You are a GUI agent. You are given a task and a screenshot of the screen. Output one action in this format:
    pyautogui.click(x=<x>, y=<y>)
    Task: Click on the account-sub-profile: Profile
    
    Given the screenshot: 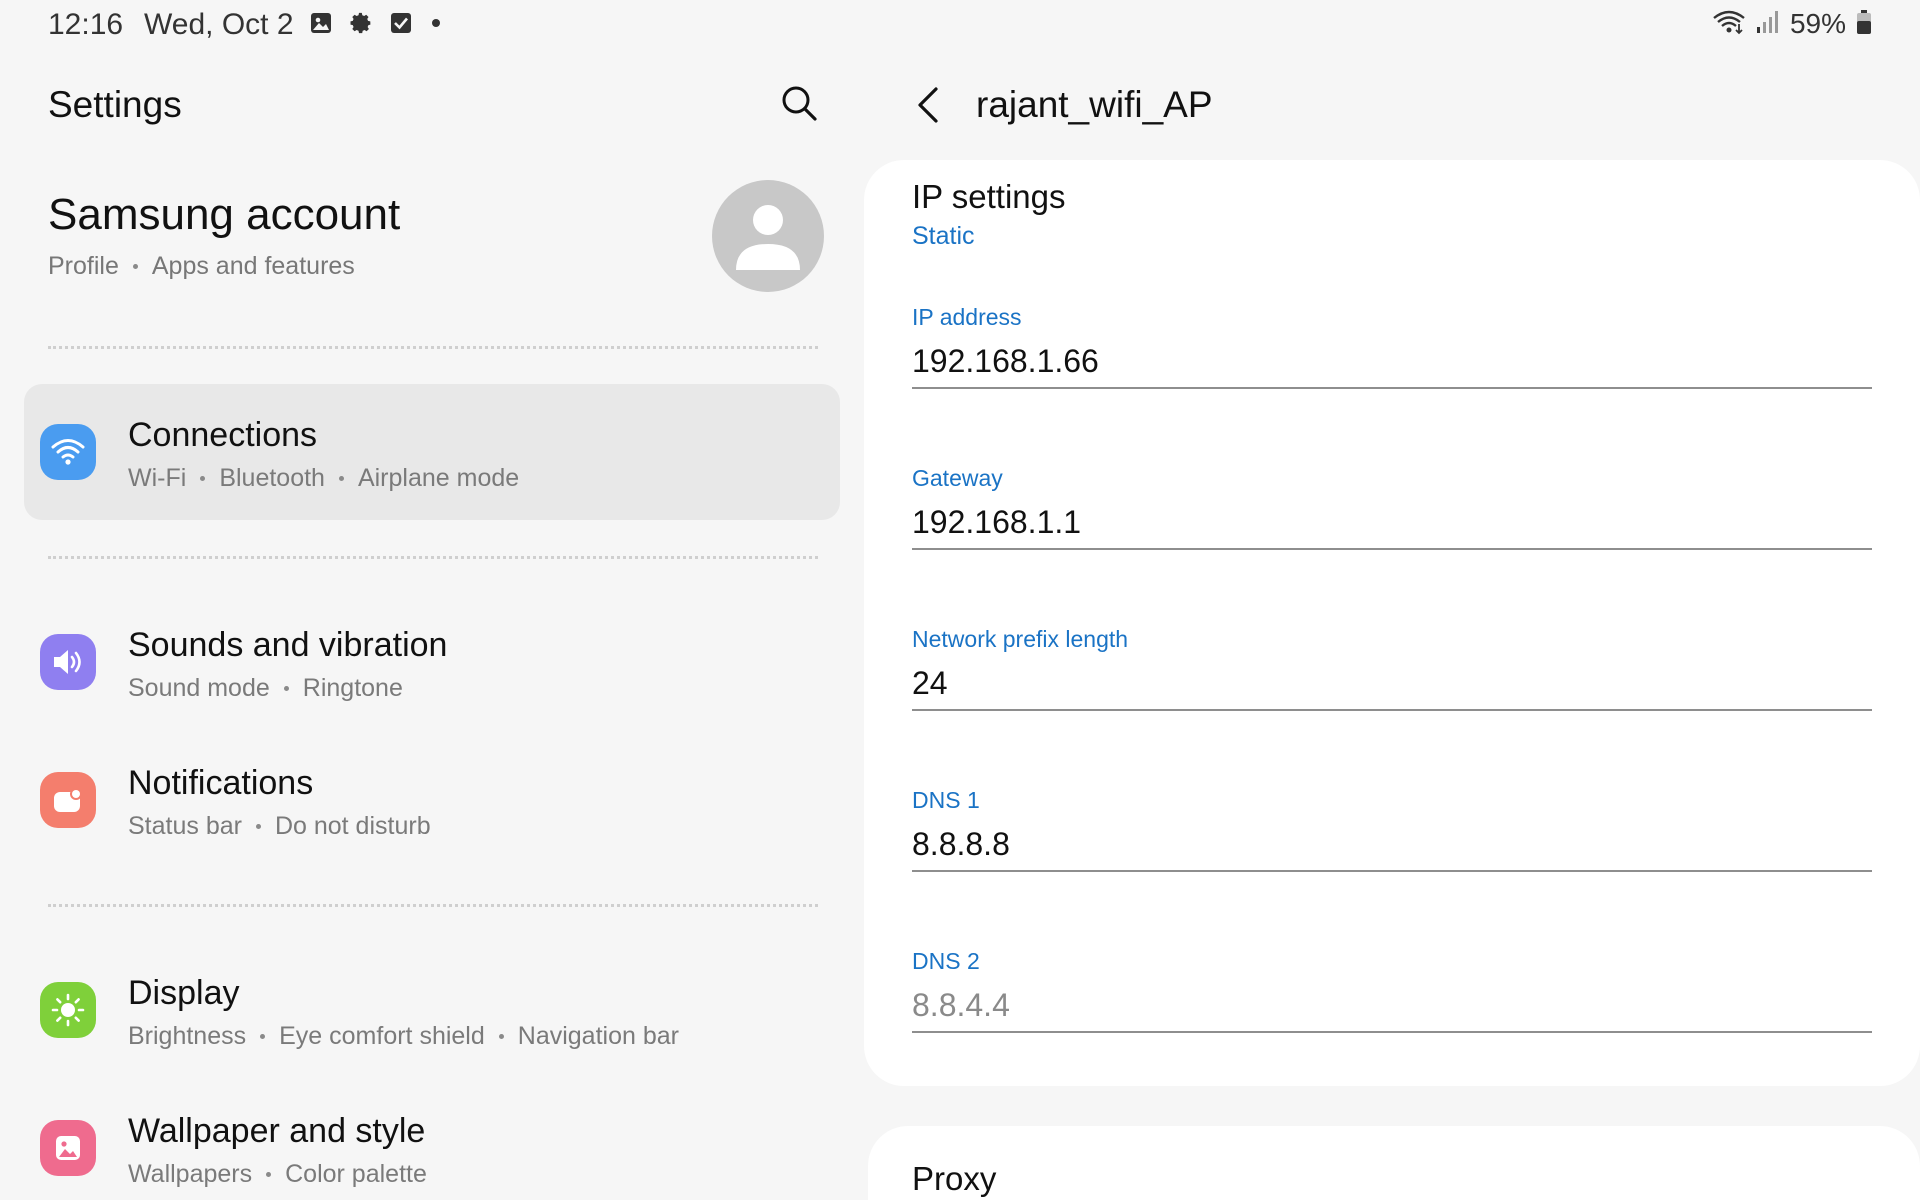 What is the action you would take?
    pyautogui.click(x=83, y=266)
    